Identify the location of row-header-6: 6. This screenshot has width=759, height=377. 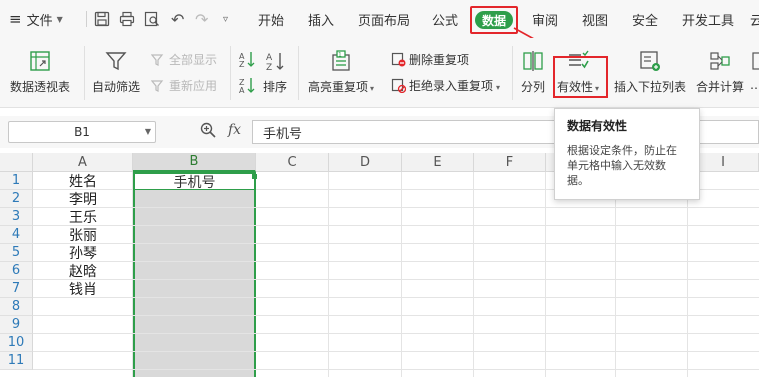
(16, 271).